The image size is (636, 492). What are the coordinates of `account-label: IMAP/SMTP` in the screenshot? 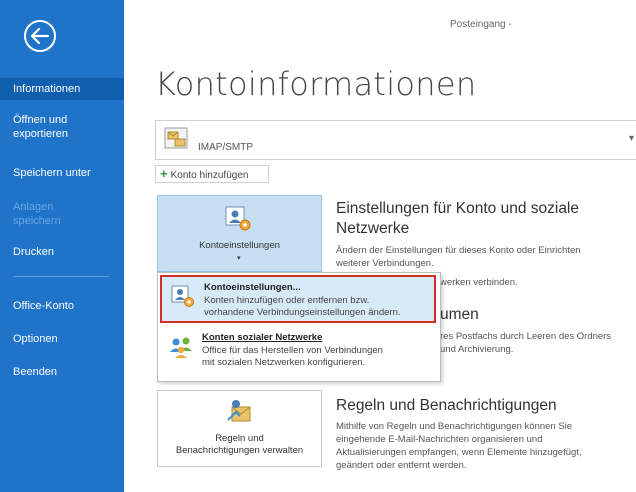 It's located at (226, 147).